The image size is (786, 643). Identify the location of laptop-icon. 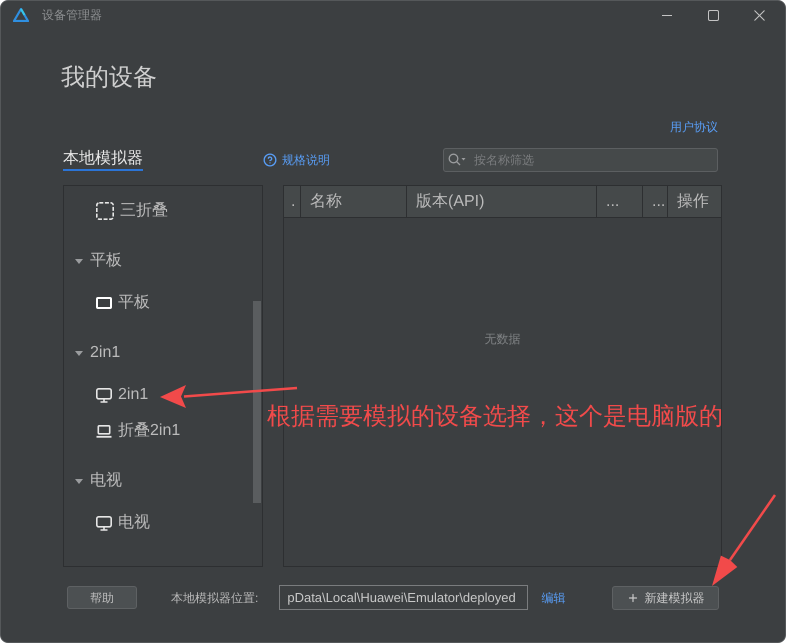
(104, 431).